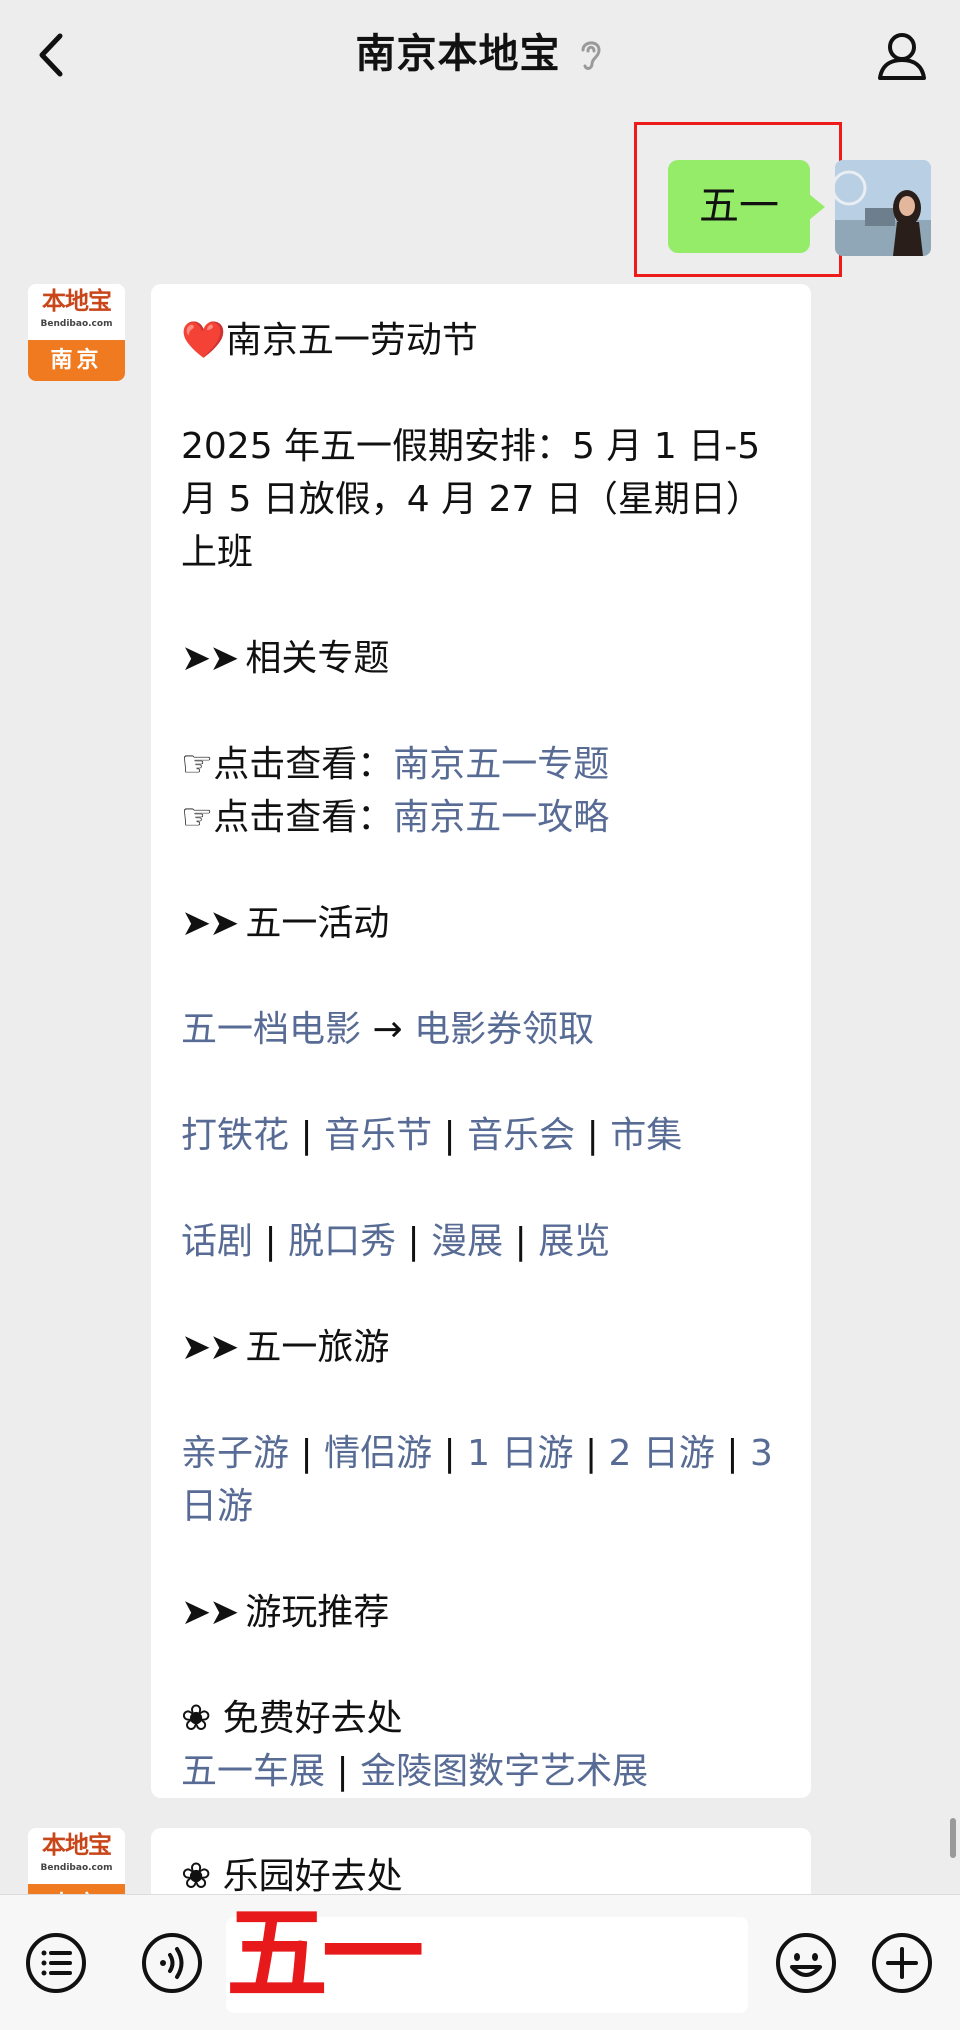  I want to click on free-place-link: 五一车展, so click(253, 1771).